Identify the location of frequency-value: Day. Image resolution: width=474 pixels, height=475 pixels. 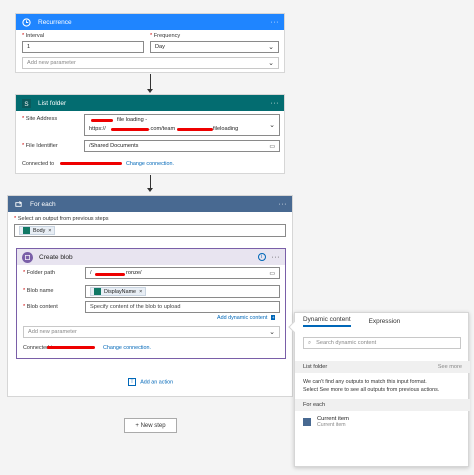
(160, 47).